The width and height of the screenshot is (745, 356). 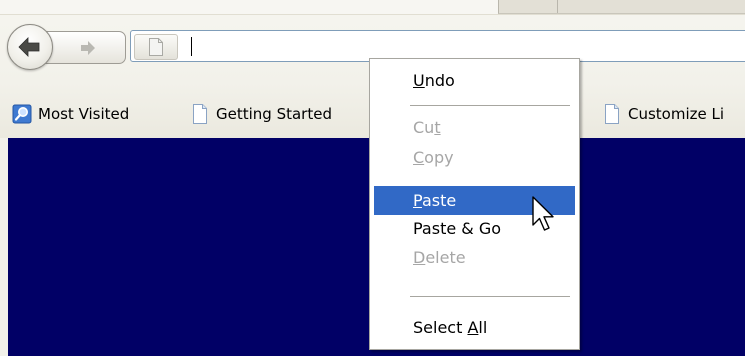 What do you see at coordinates (474, 127) in the screenshot?
I see `menu-item-cut: Cut` at bounding box center [474, 127].